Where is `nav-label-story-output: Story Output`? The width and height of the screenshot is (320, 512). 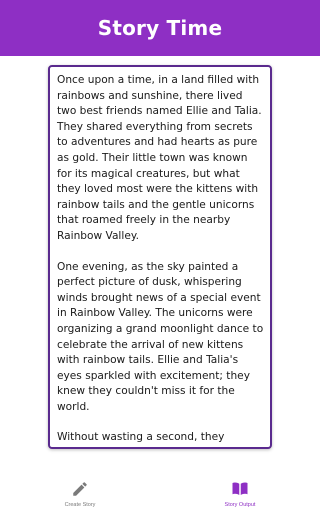
nav-label-story-output: Story Output is located at coordinates (240, 505).